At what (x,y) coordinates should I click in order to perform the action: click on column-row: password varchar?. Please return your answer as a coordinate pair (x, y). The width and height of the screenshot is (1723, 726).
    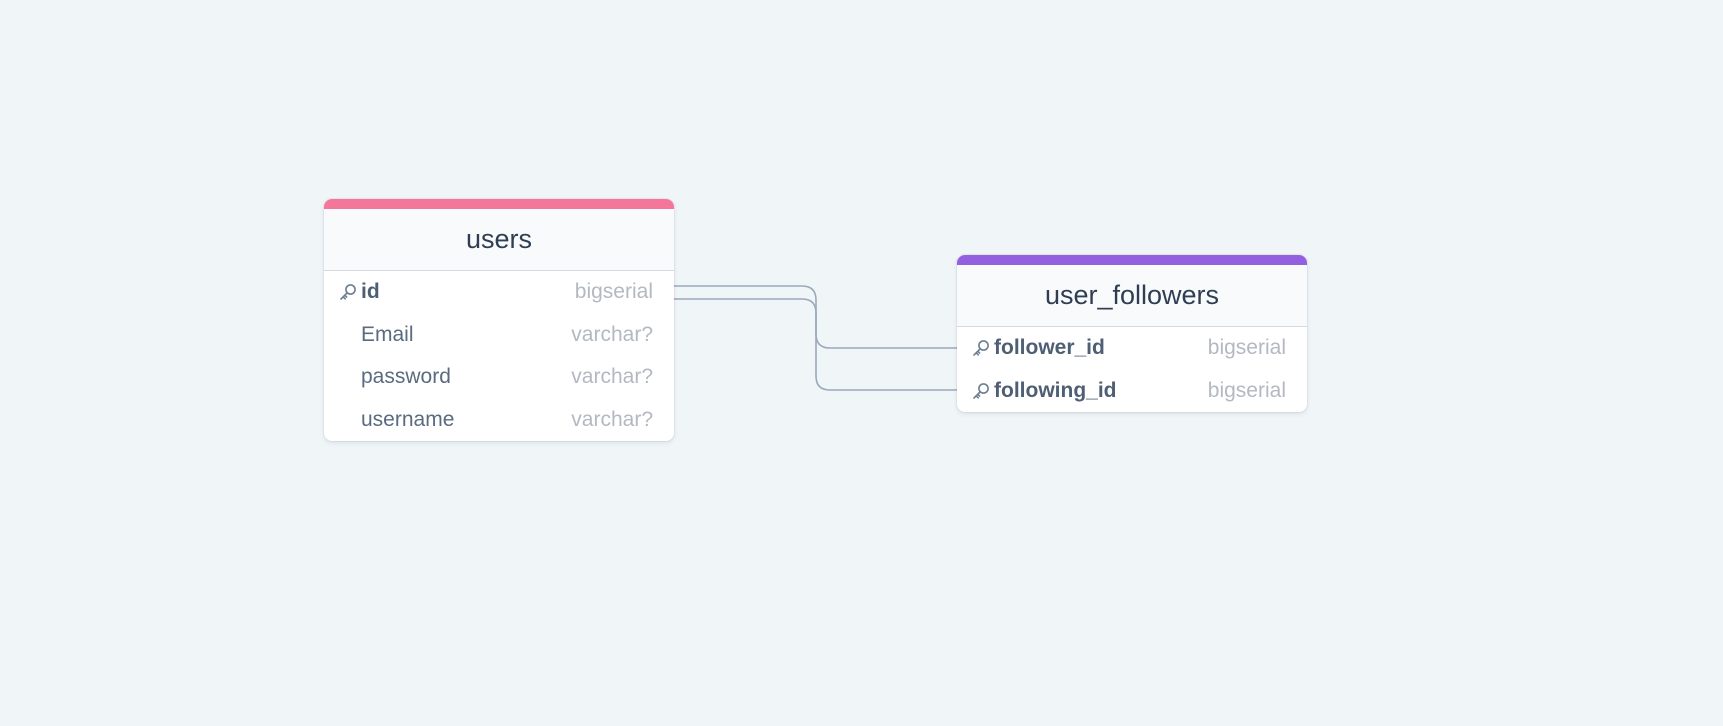
    Looking at the image, I should click on (499, 377).